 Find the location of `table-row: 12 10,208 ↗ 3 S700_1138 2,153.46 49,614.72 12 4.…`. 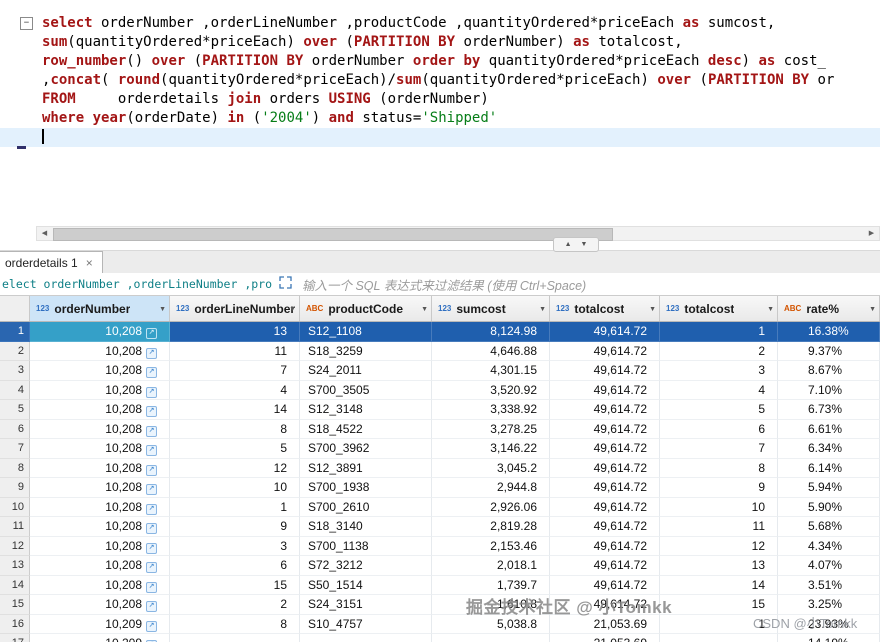

table-row: 12 10,208 ↗ 3 S700_1138 2,153.46 49,614.72 12 4.… is located at coordinates (440, 546).